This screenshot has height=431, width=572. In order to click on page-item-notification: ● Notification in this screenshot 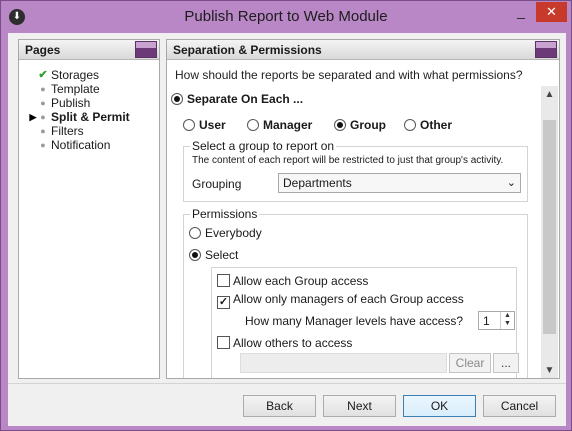, I will do `click(93, 145)`.